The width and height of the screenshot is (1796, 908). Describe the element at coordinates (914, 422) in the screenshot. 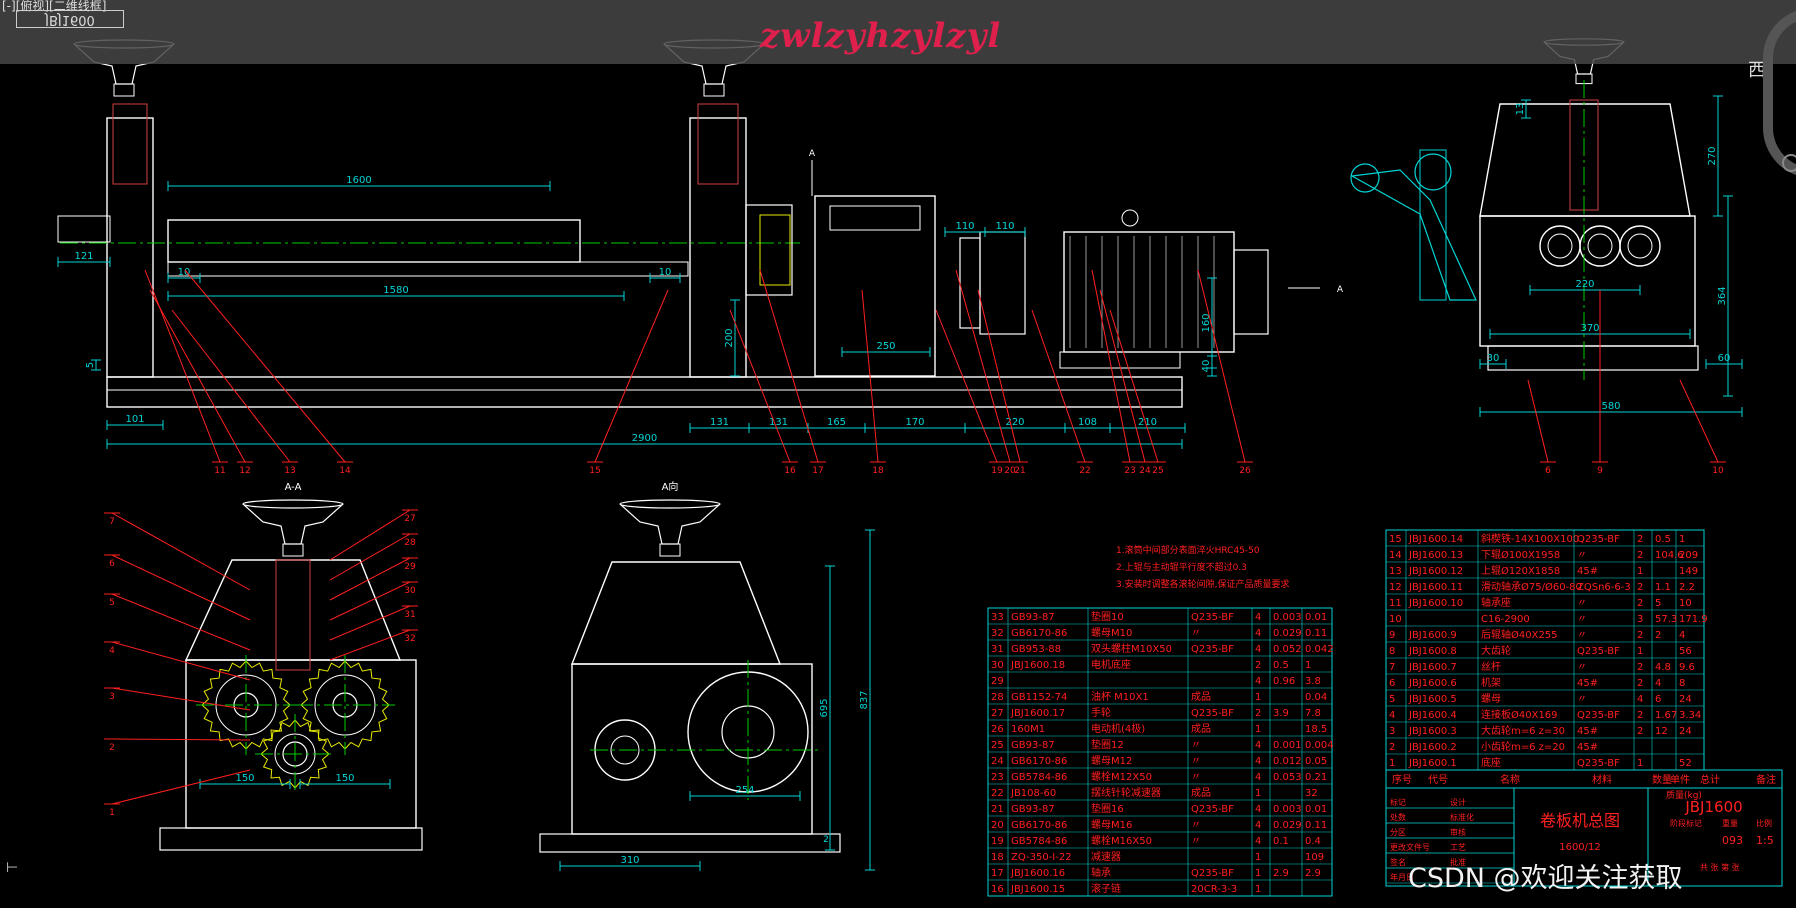

I see `dim-chain-3-label: 170` at that location.